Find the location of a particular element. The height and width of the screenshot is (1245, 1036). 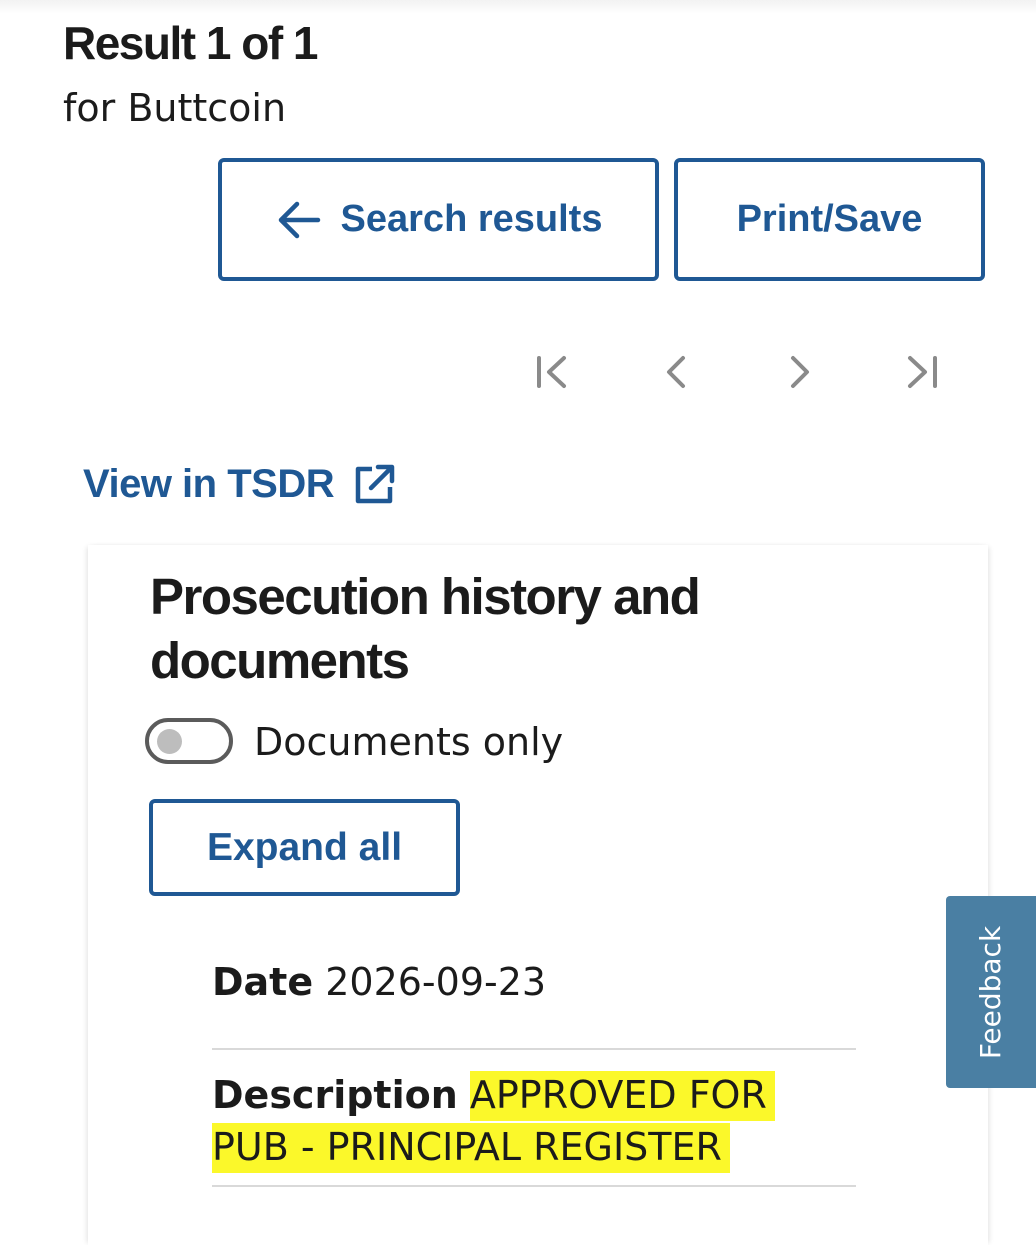

previous-page-icon is located at coordinates (676, 372).